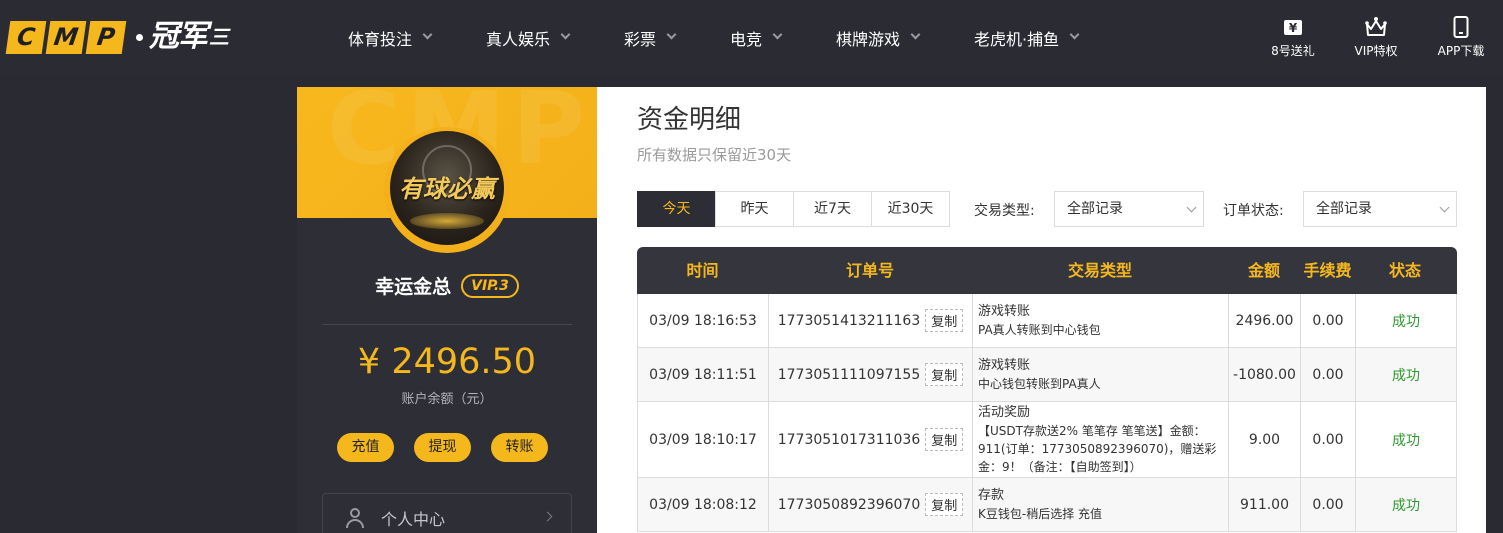 The height and width of the screenshot is (533, 1503). Describe the element at coordinates (991, 495) in the screenshot. I see `type-title: 存款` at that location.